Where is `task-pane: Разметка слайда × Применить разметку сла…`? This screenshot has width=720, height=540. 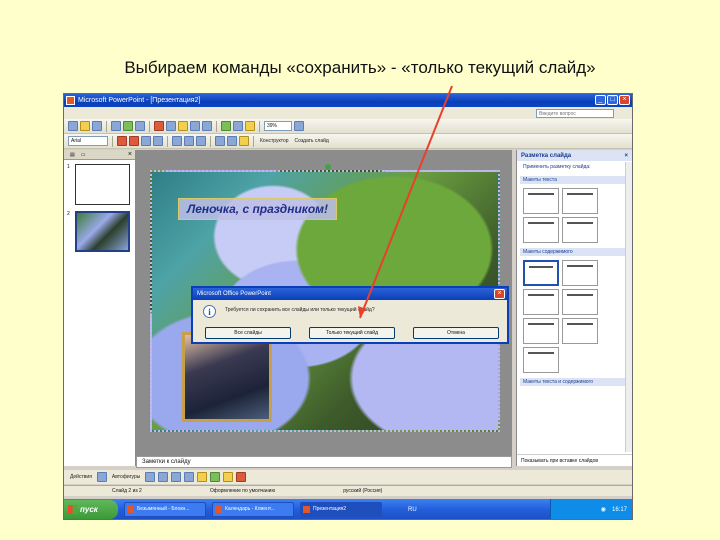
task-pane: Разметка слайда × Применить разметку сла… is located at coordinates (574, 308).